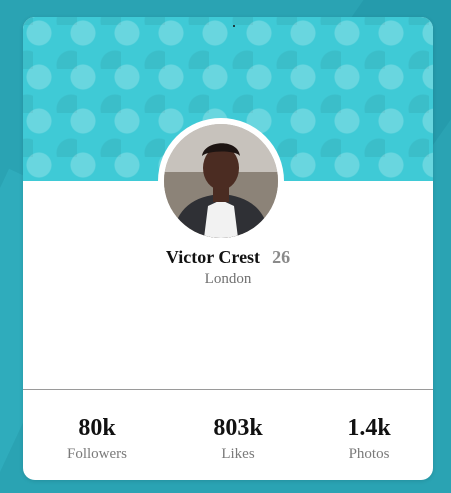  What do you see at coordinates (238, 454) in the screenshot?
I see `stat-likes-label: Likes` at bounding box center [238, 454].